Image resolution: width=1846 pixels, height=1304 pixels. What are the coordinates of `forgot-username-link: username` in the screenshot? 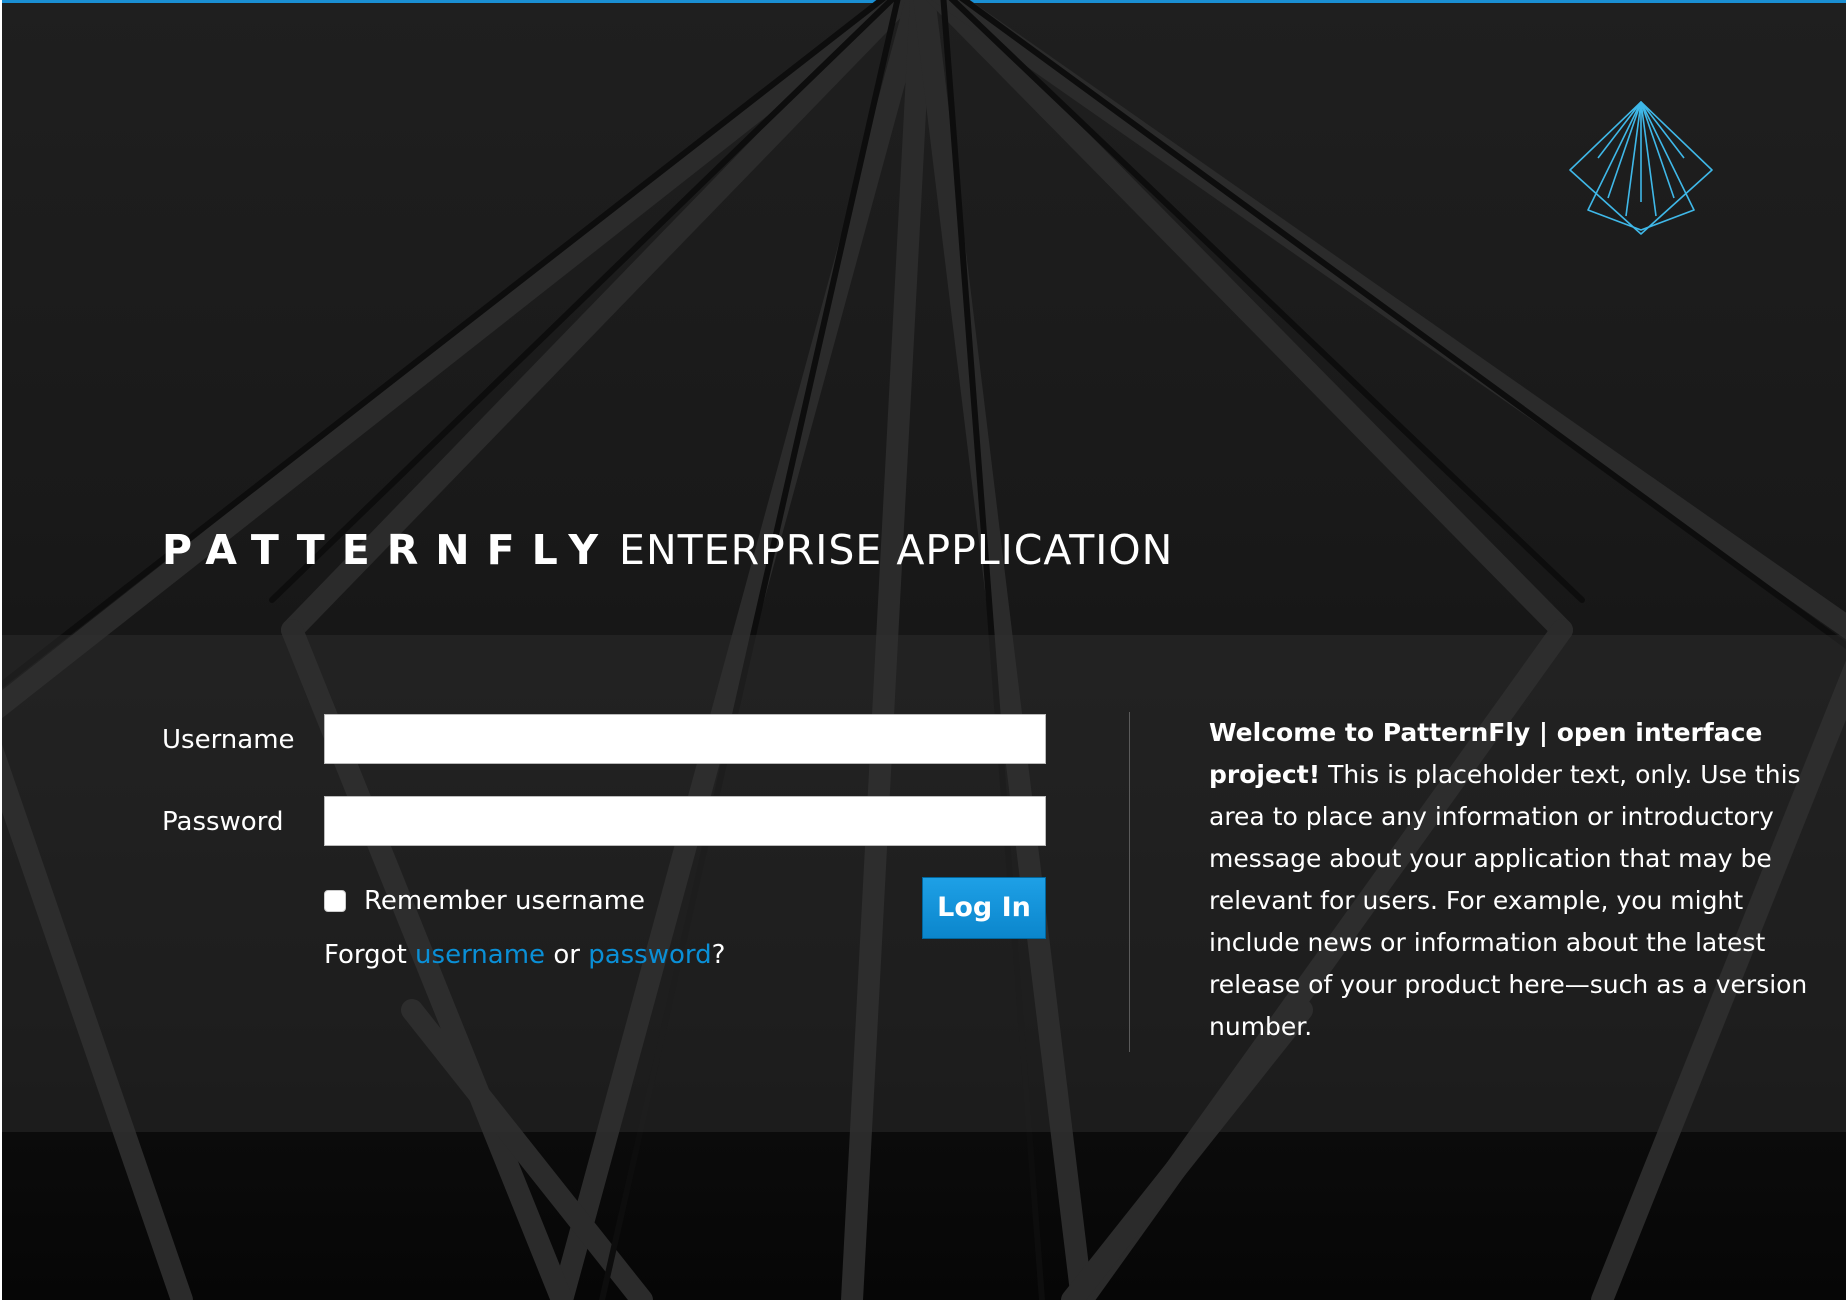 It's located at (480, 955).